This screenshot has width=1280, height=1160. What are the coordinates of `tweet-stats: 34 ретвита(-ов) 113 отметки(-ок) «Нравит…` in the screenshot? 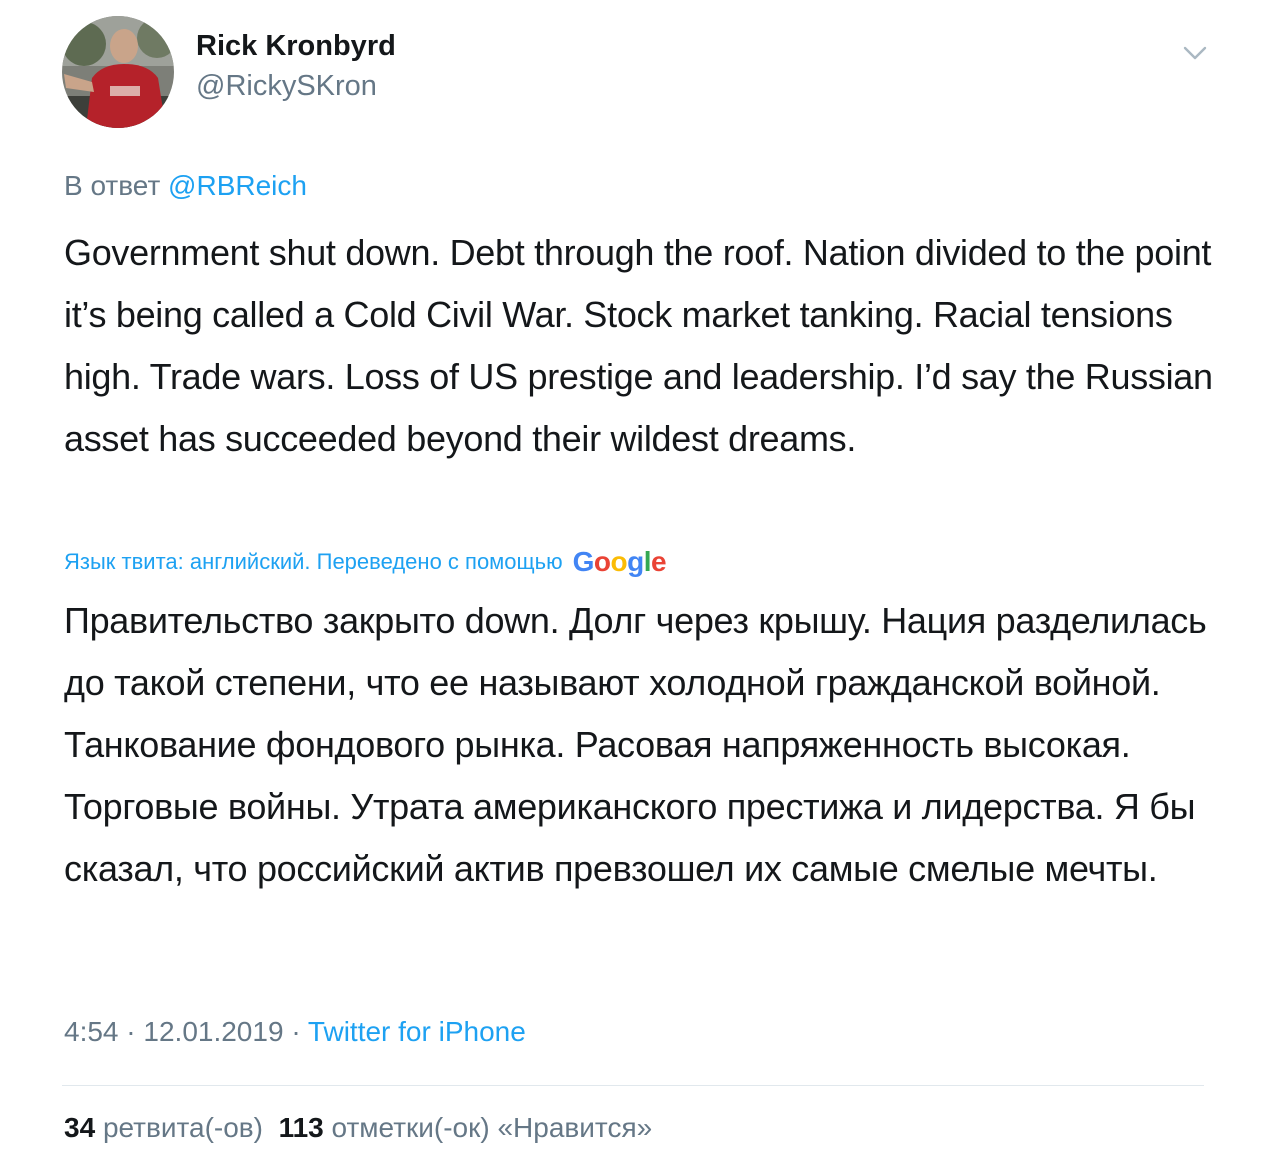 It's located at (358, 1128).